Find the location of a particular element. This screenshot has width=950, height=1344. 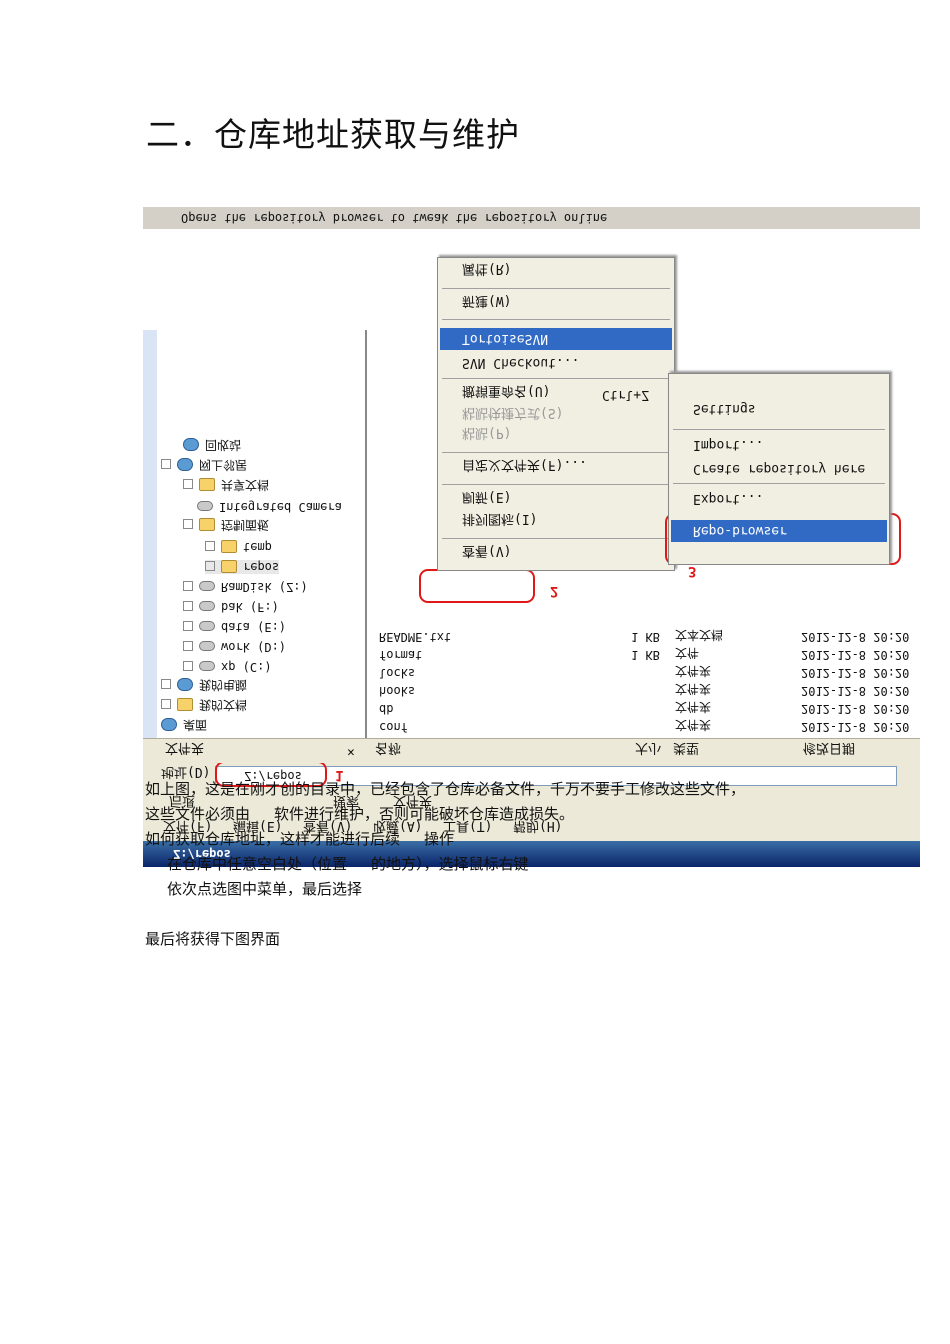

tree-item-drive-c: xp (C:) is located at coordinates (227, 667).